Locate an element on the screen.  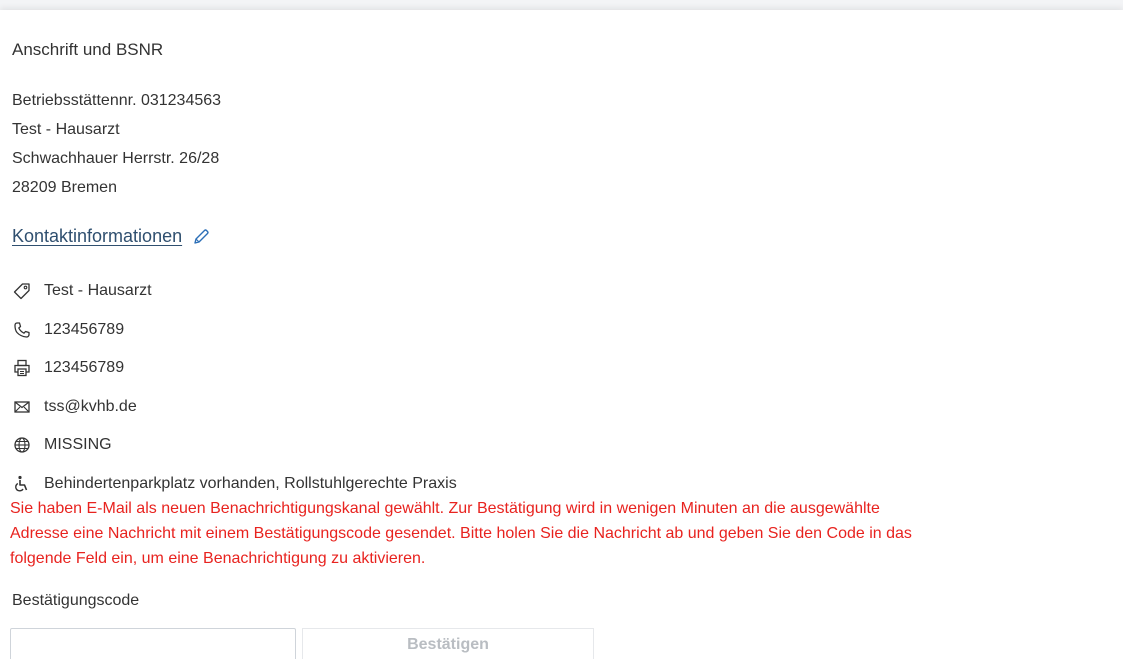
contact-fax-value: 123456789 is located at coordinates (84, 368).